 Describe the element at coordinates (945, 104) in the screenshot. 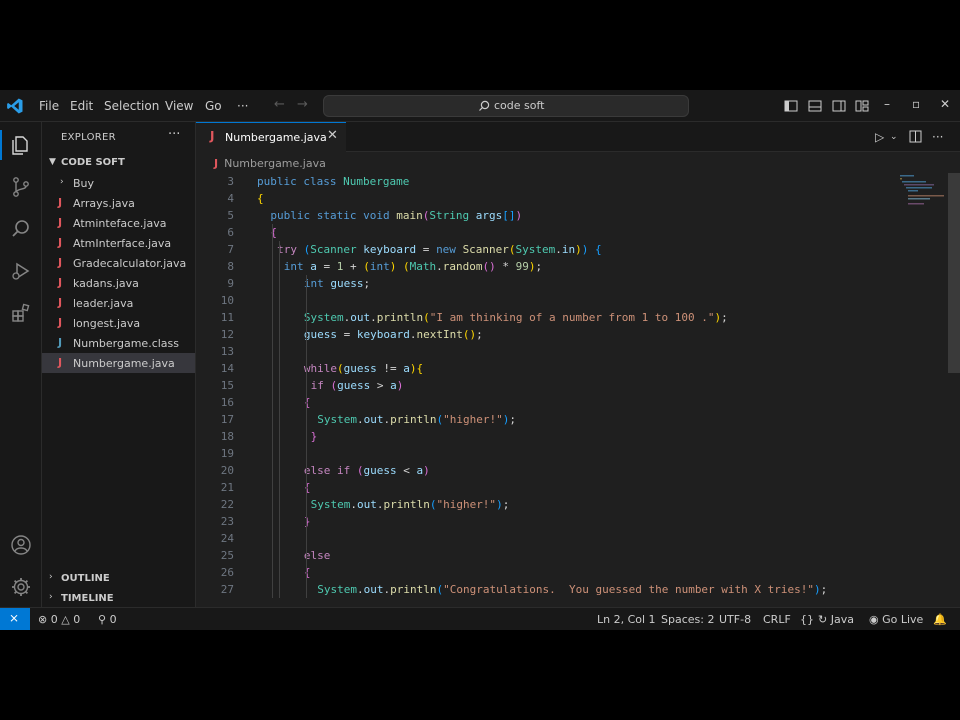

I see `close-window-button: ✕` at that location.